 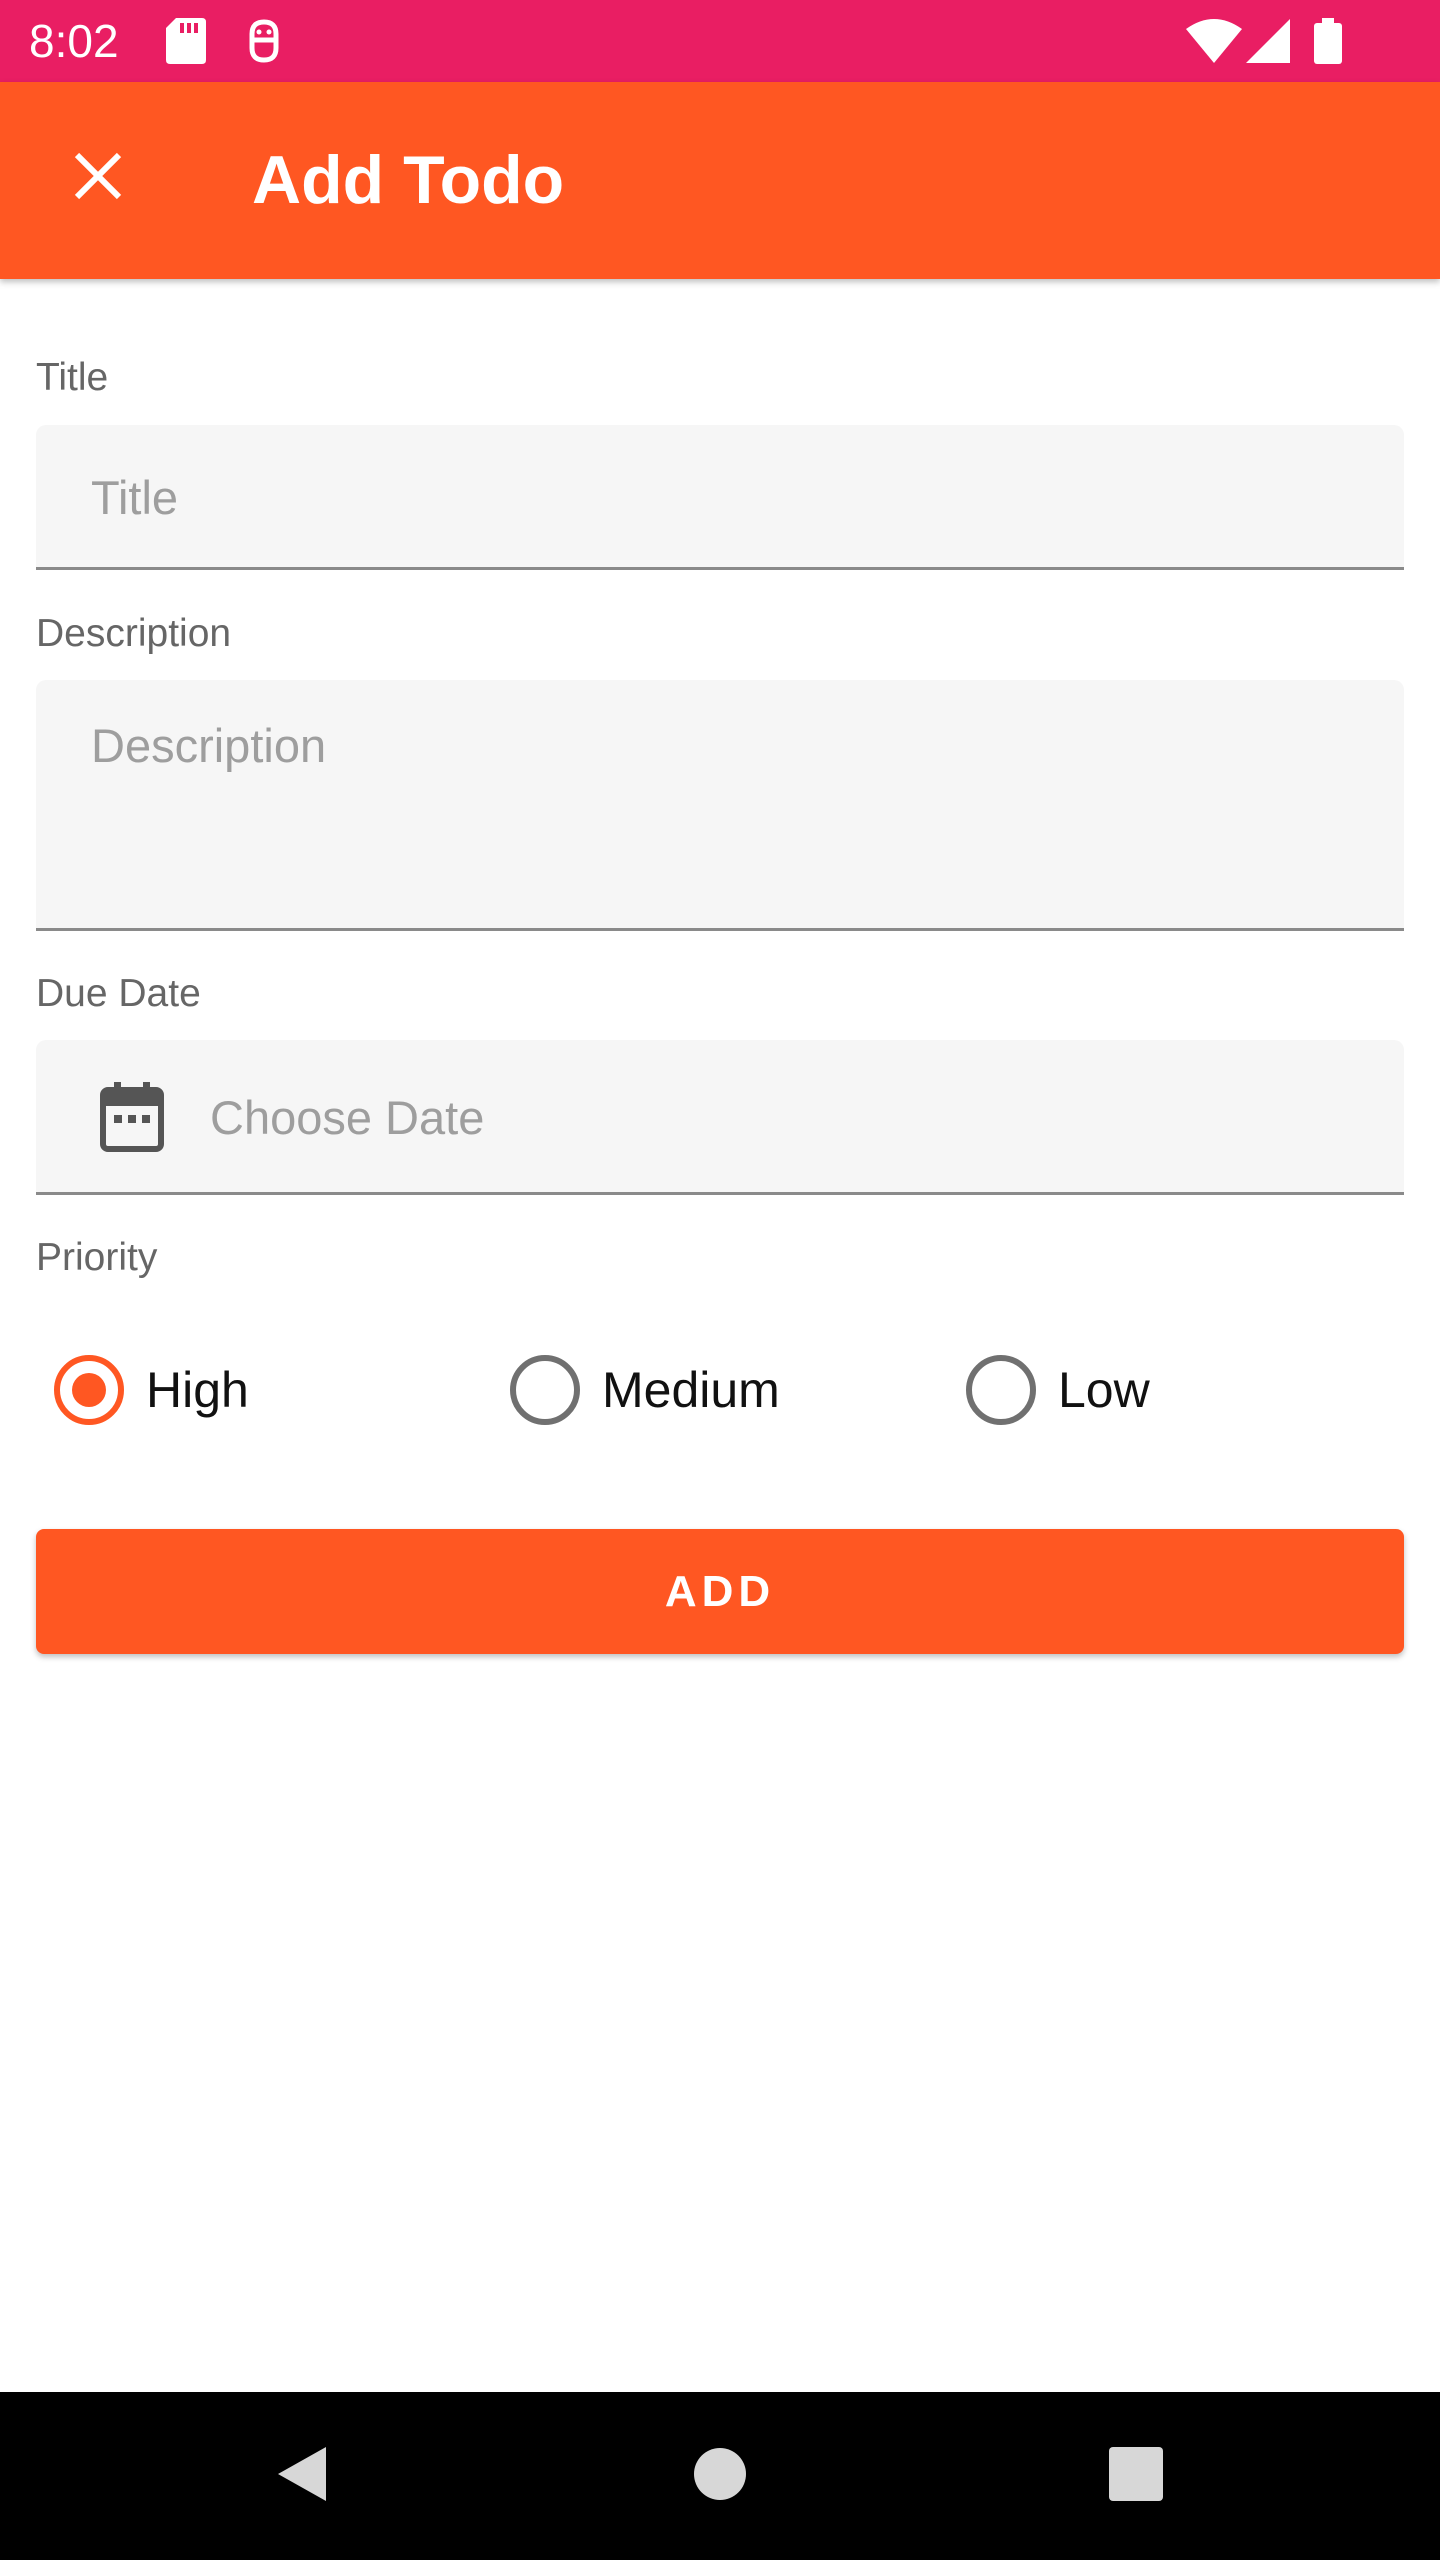 I want to click on description-field: Description, so click(x=720, y=805).